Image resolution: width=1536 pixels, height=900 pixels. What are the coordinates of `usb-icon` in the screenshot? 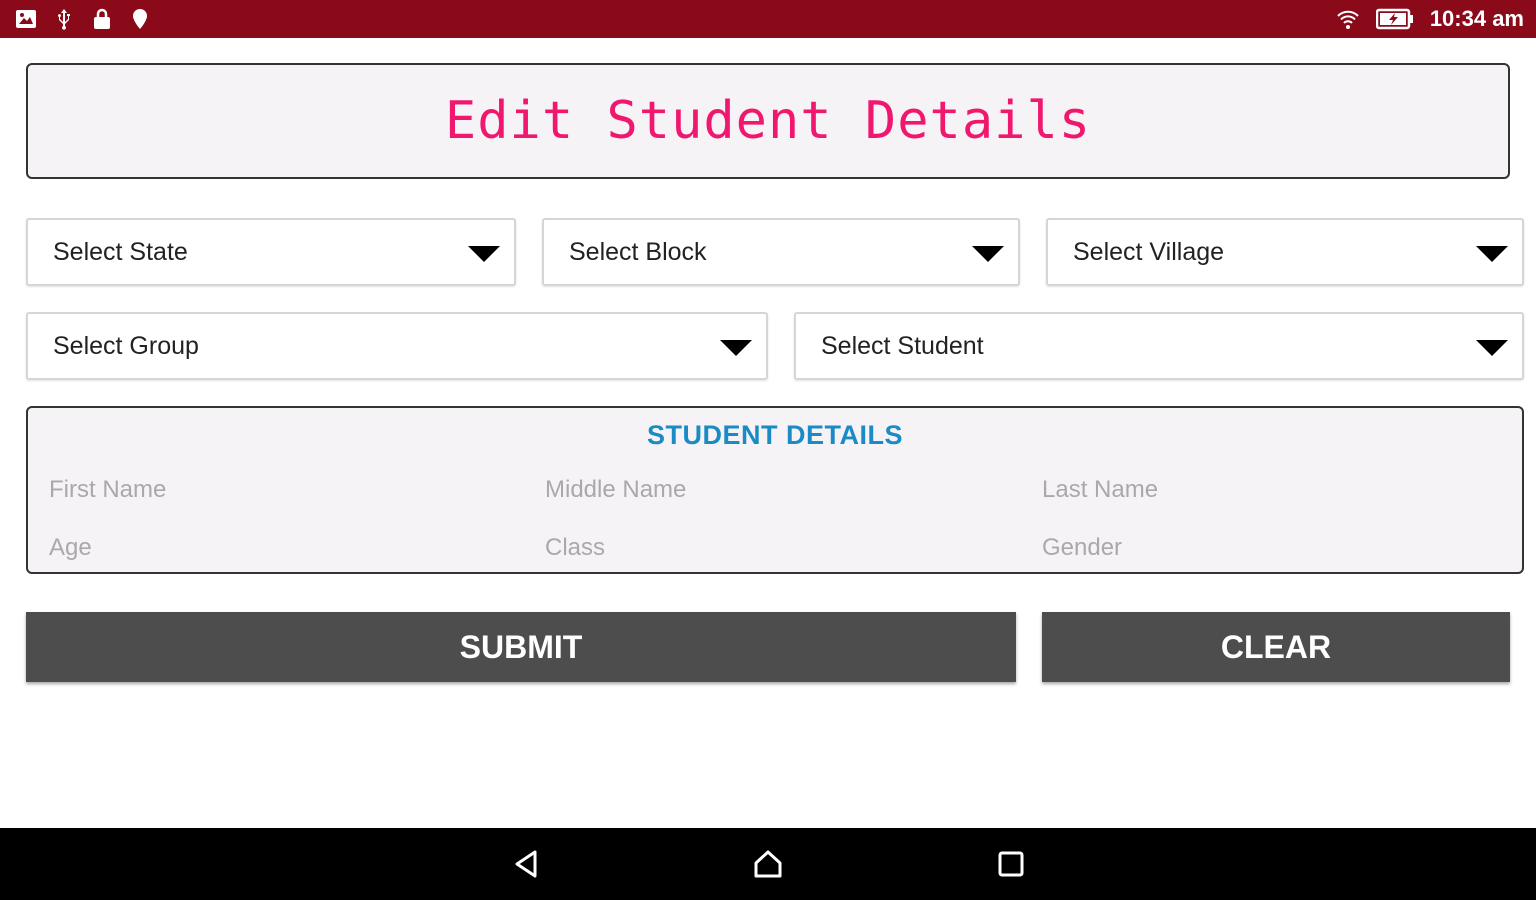 It's located at (64, 19).